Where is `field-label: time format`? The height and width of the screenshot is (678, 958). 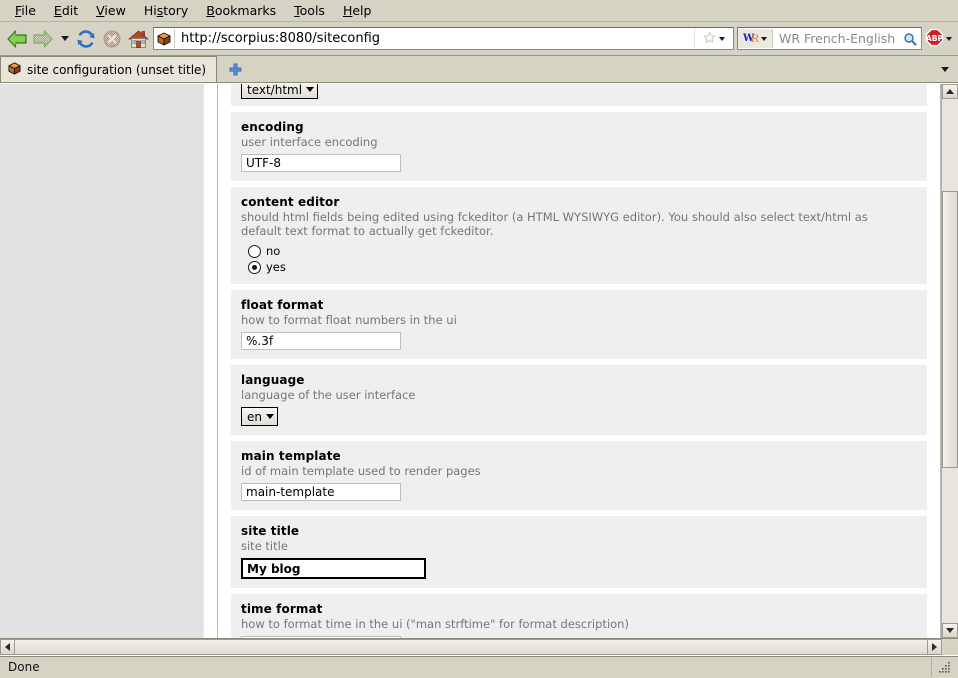 field-label: time format is located at coordinates (282, 609).